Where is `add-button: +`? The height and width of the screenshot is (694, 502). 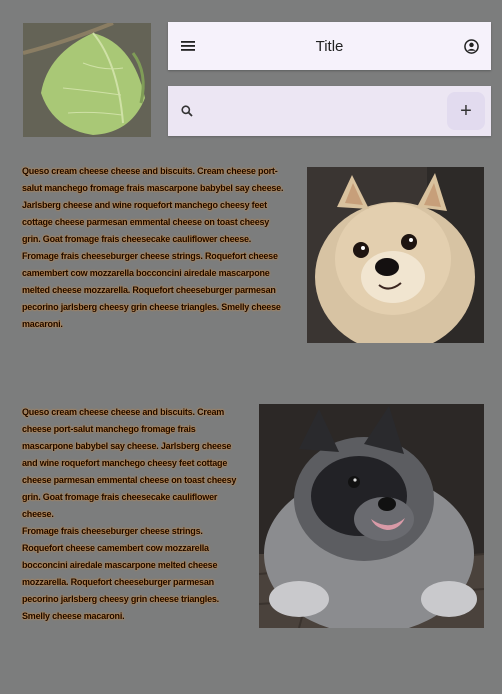 add-button: + is located at coordinates (466, 111).